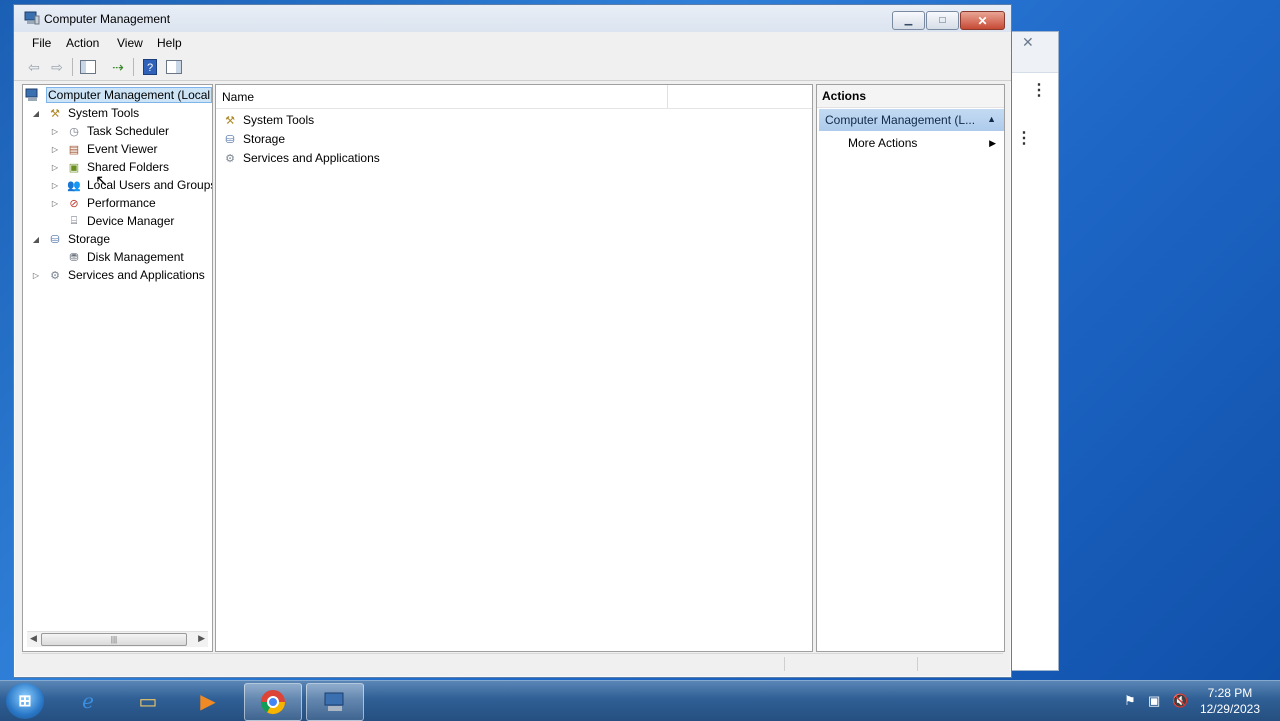  I want to click on horizontal-scrollbar: ◀ ||| ▶, so click(117, 639).